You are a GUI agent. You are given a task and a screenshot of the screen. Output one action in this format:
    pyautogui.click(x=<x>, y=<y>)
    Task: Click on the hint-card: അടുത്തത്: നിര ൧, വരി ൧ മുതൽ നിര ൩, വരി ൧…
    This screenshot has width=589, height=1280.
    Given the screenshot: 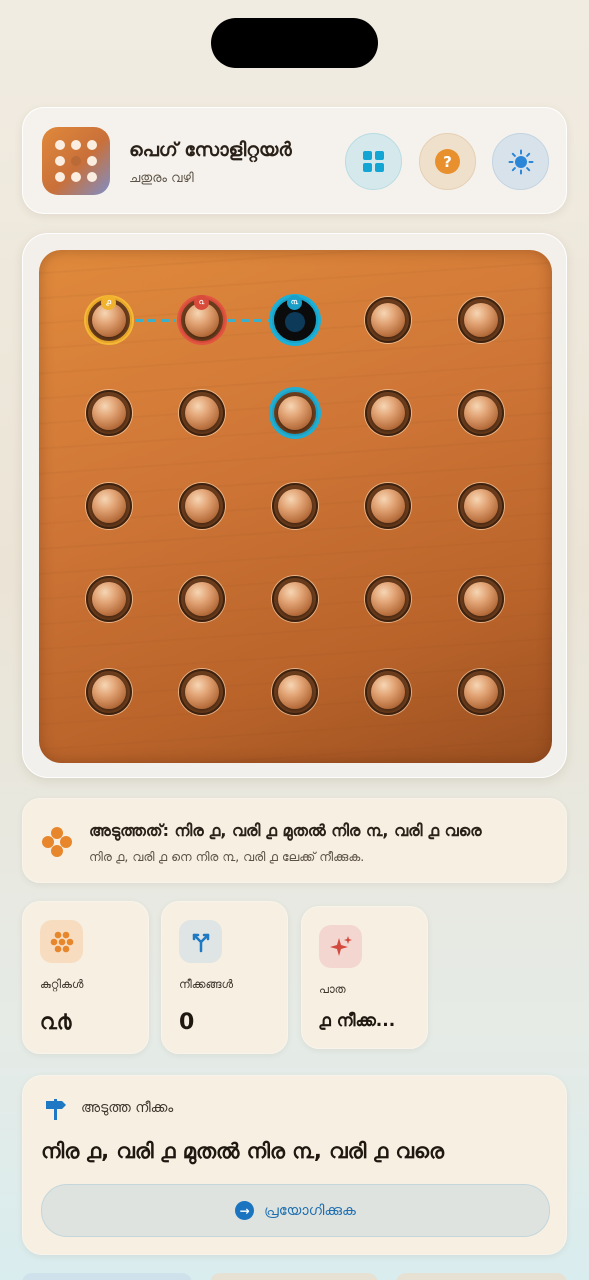 What is the action you would take?
    pyautogui.click(x=294, y=840)
    